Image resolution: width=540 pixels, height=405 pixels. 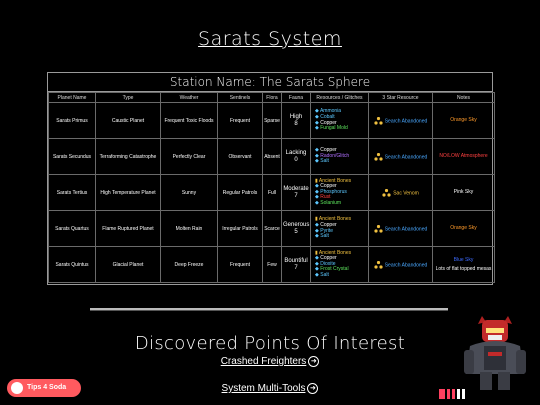 I want to click on flora-cell: Few, so click(x=272, y=264).